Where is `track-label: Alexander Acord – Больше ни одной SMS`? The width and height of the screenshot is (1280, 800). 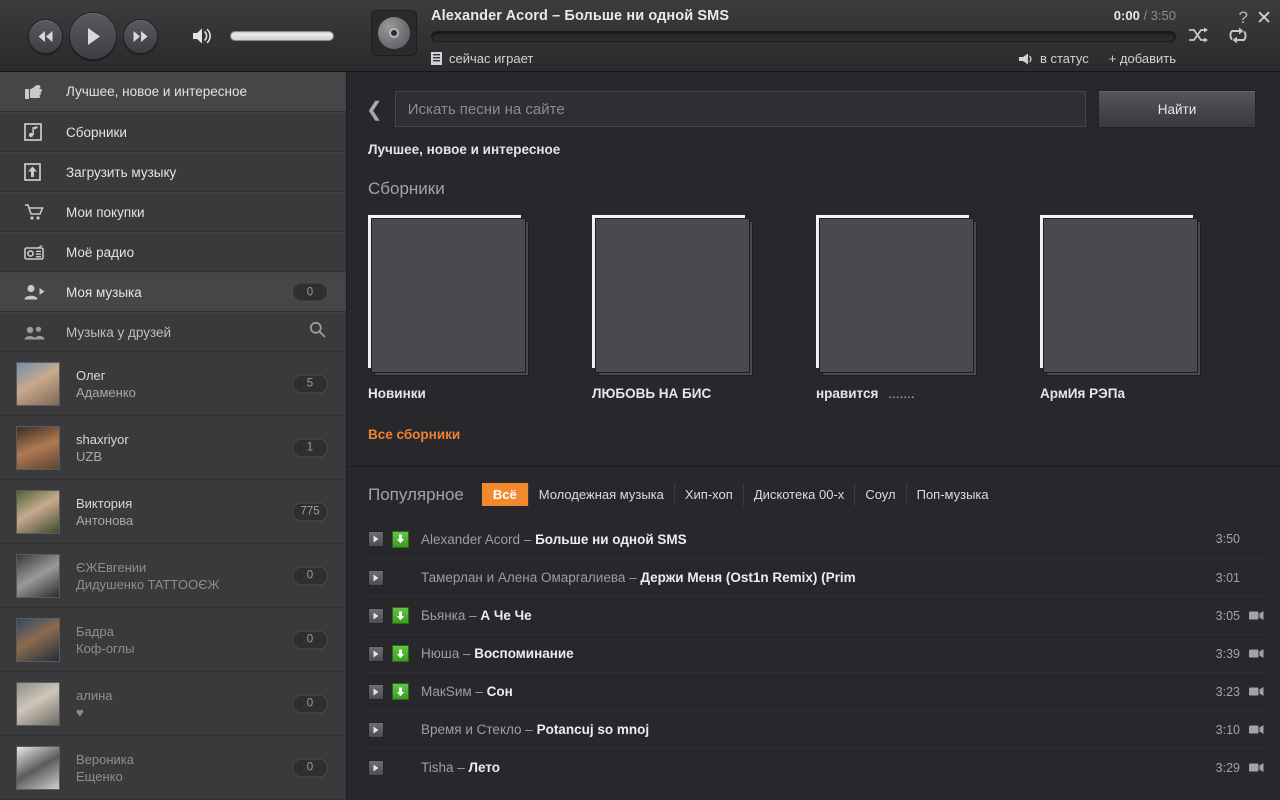 track-label: Alexander Acord – Больше ни одной SMS is located at coordinates (554, 539).